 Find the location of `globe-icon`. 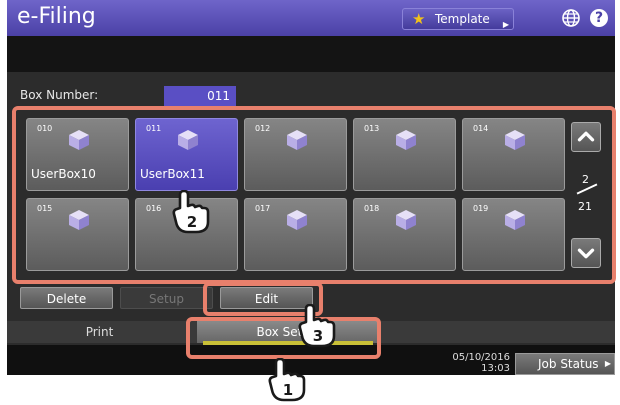

globe-icon is located at coordinates (571, 18).